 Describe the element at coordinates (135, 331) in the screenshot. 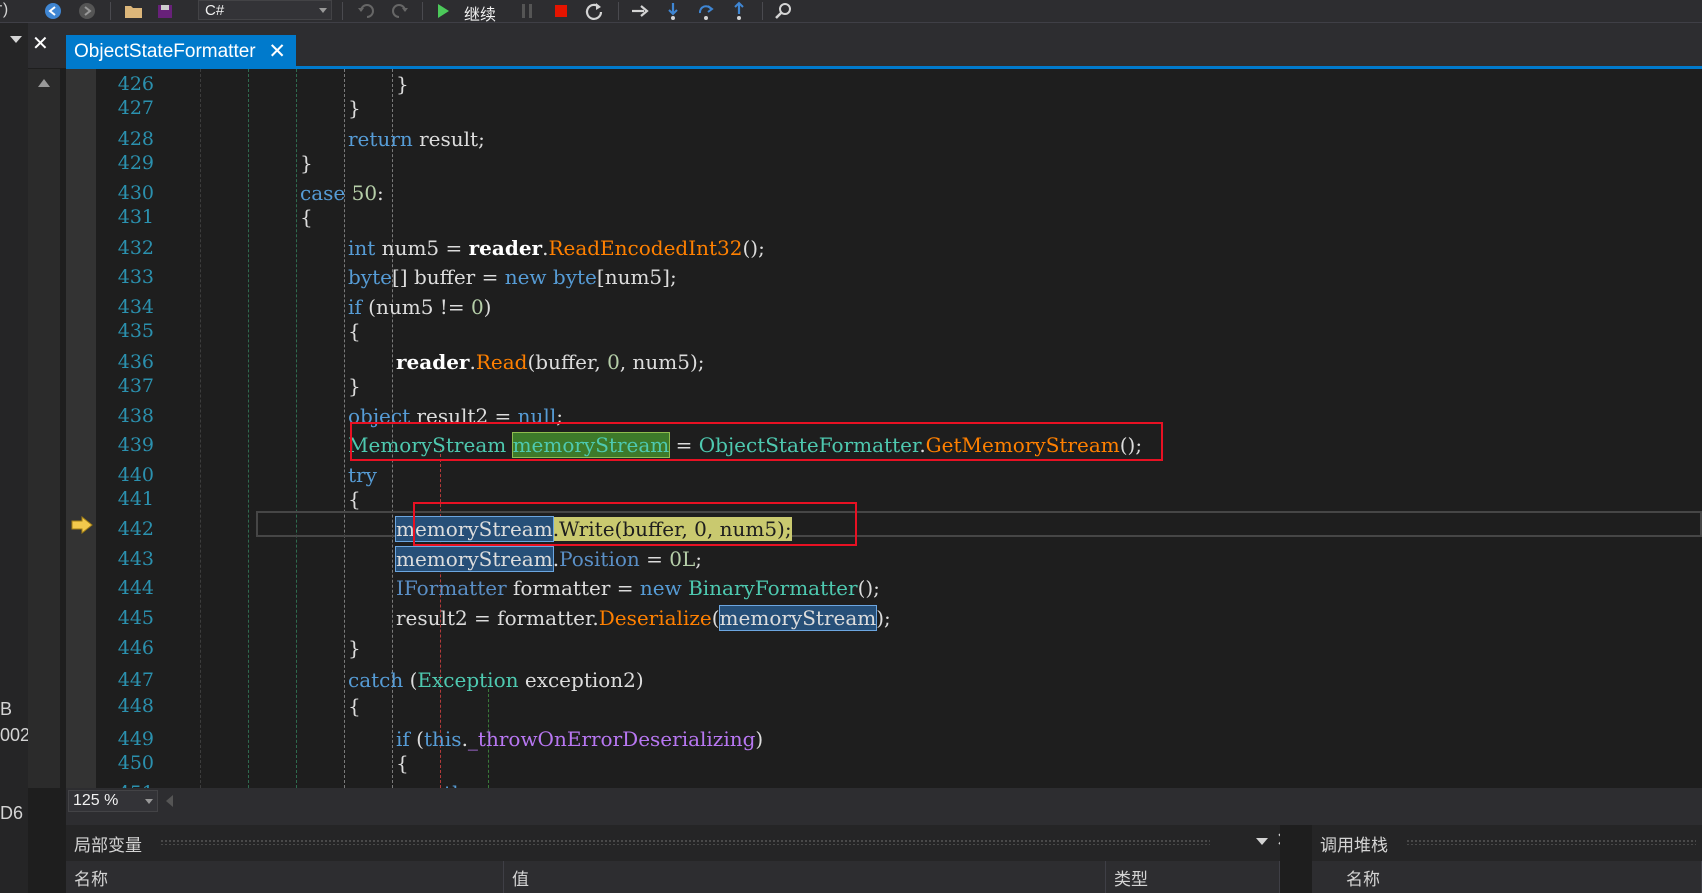

I see `line-number: 435` at that location.